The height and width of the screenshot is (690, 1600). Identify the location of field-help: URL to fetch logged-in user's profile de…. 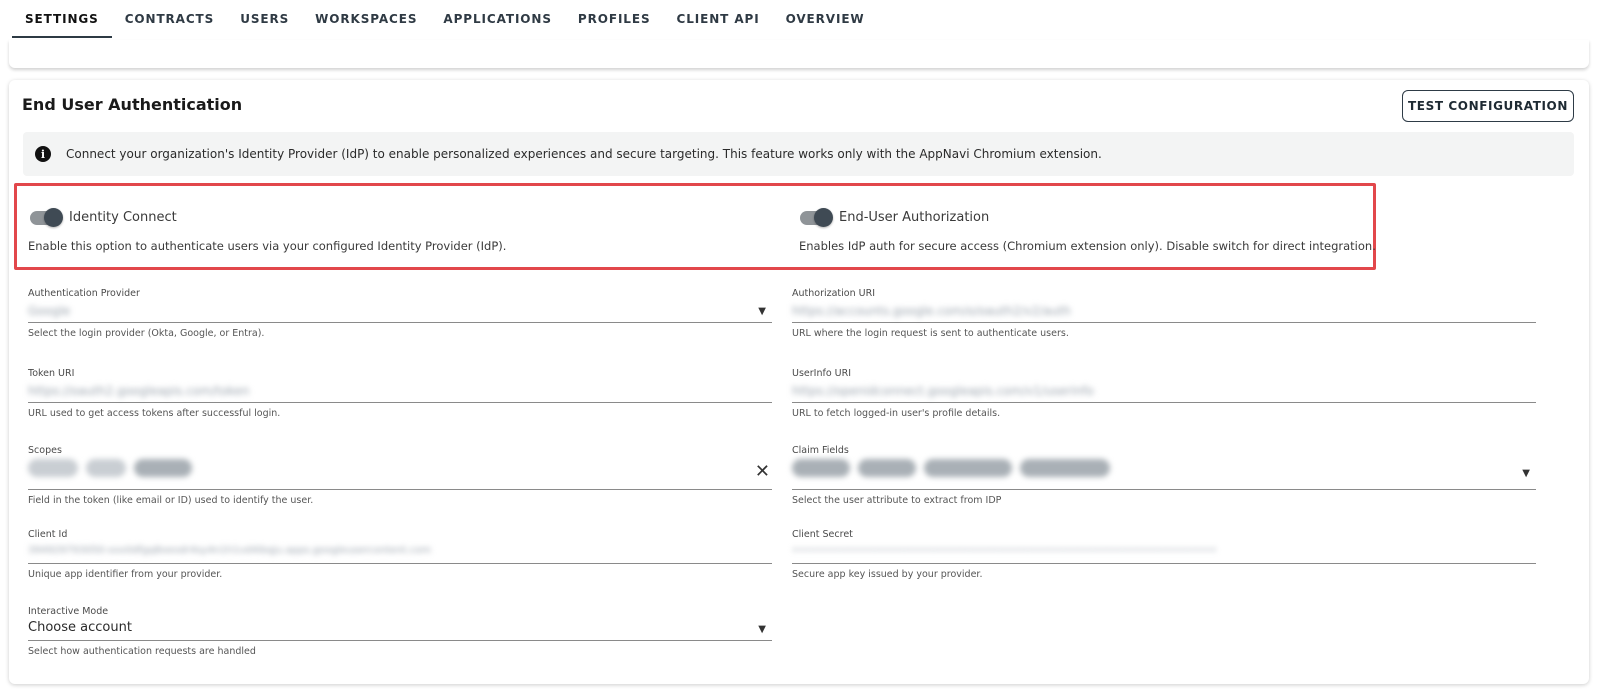
(896, 413).